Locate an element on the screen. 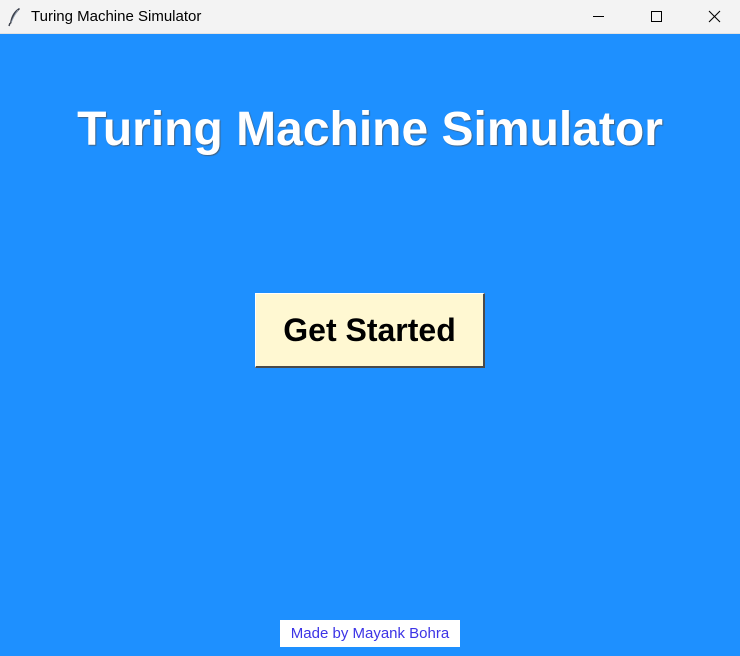 Image resolution: width=740 pixels, height=656 pixels. title-bar: Turing Machine Simulator is located at coordinates (370, 17).